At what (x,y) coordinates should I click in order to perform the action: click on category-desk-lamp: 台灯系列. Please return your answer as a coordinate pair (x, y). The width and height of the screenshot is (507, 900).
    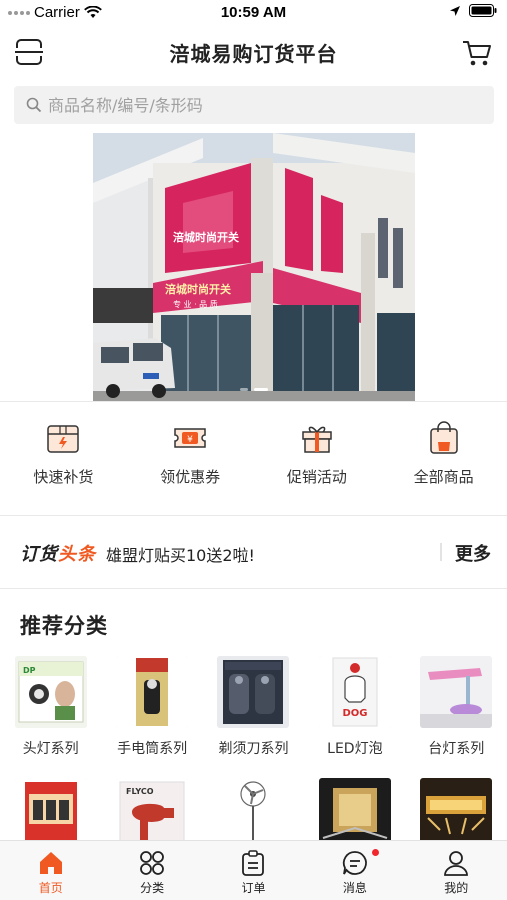
    Looking at the image, I should click on (456, 707).